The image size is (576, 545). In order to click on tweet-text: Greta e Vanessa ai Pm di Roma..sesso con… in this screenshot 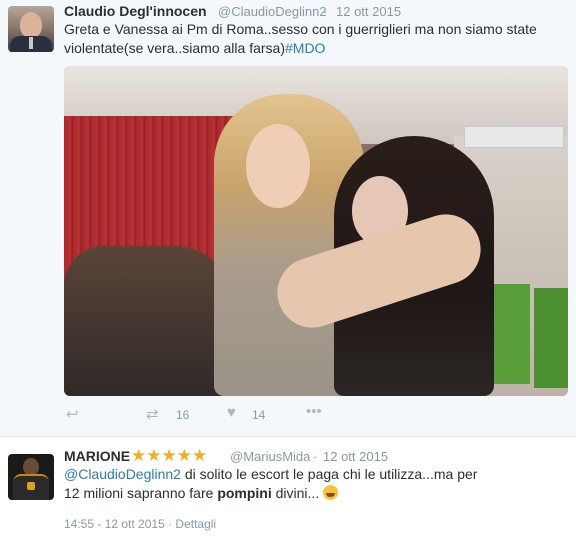, I will do `click(314, 39)`.